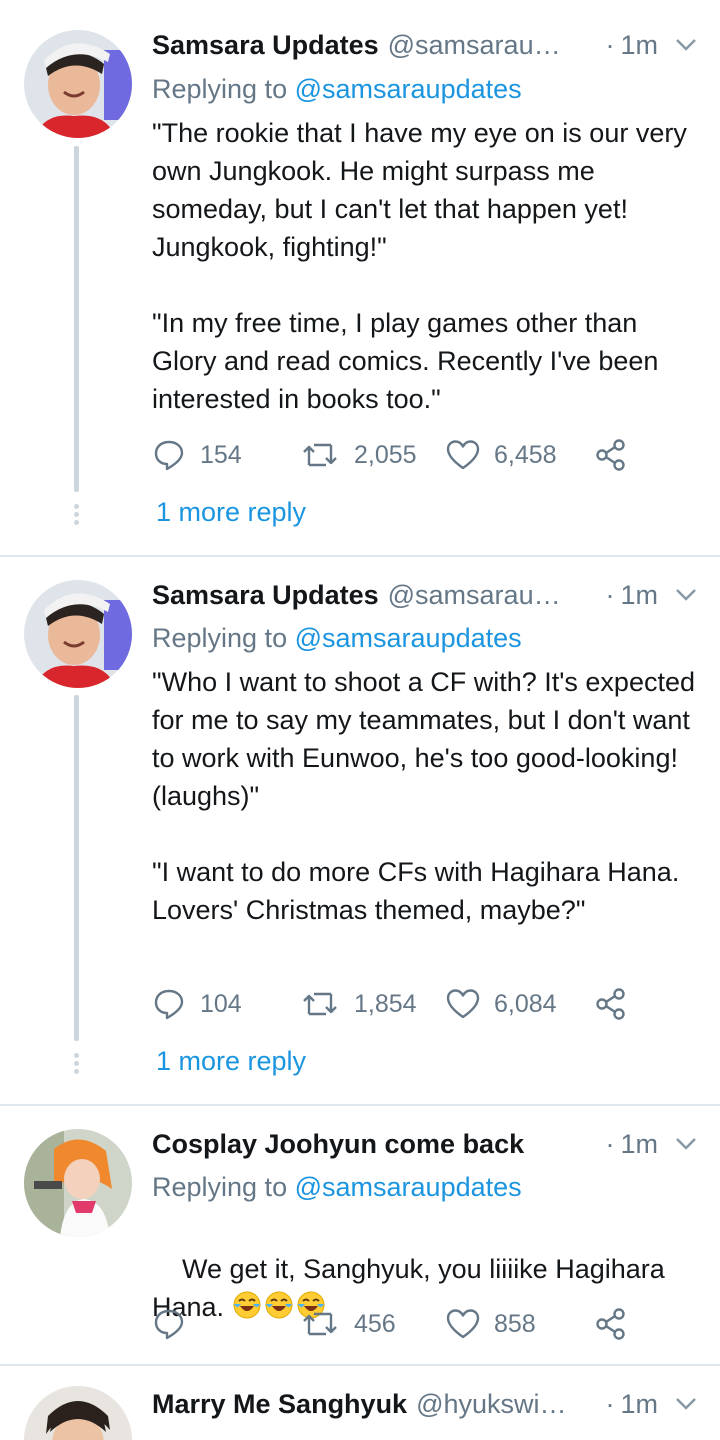  I want to click on reply-button, so click(169, 1324).